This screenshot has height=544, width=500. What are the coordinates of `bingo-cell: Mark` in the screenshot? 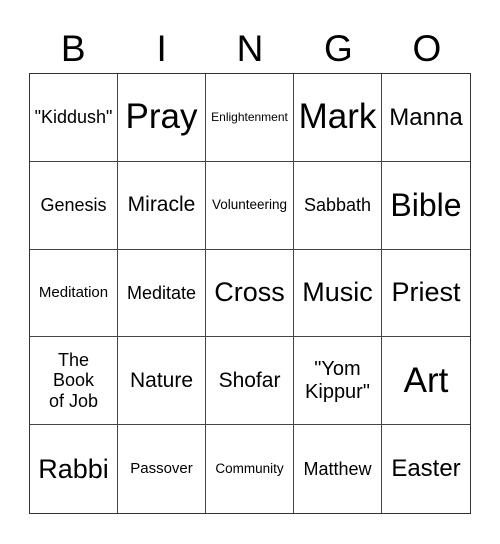 It's located at (338, 118).